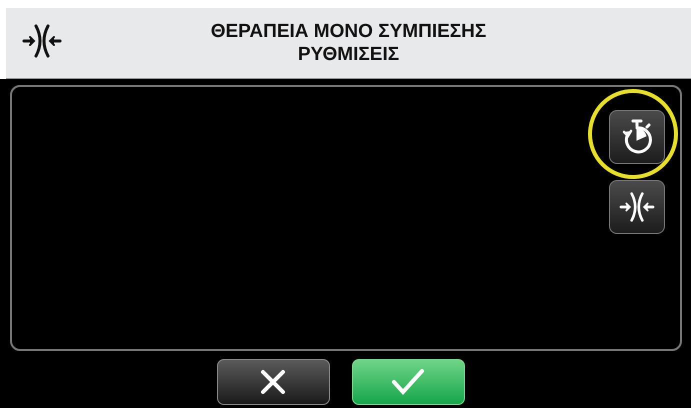  I want to click on timer-button, so click(637, 137).